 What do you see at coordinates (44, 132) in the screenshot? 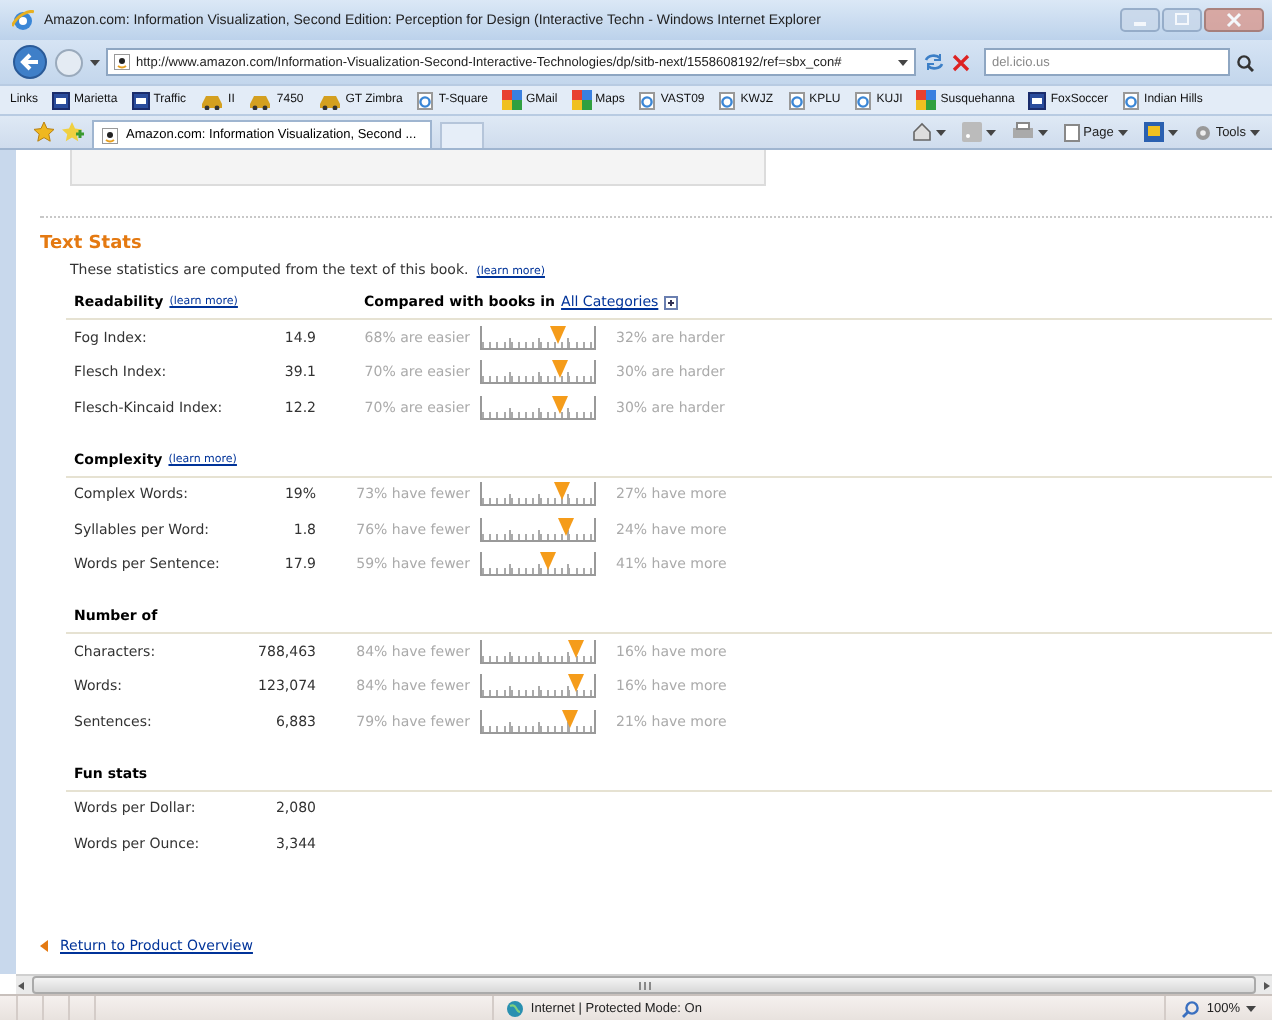
I see `favorites-icon` at bounding box center [44, 132].